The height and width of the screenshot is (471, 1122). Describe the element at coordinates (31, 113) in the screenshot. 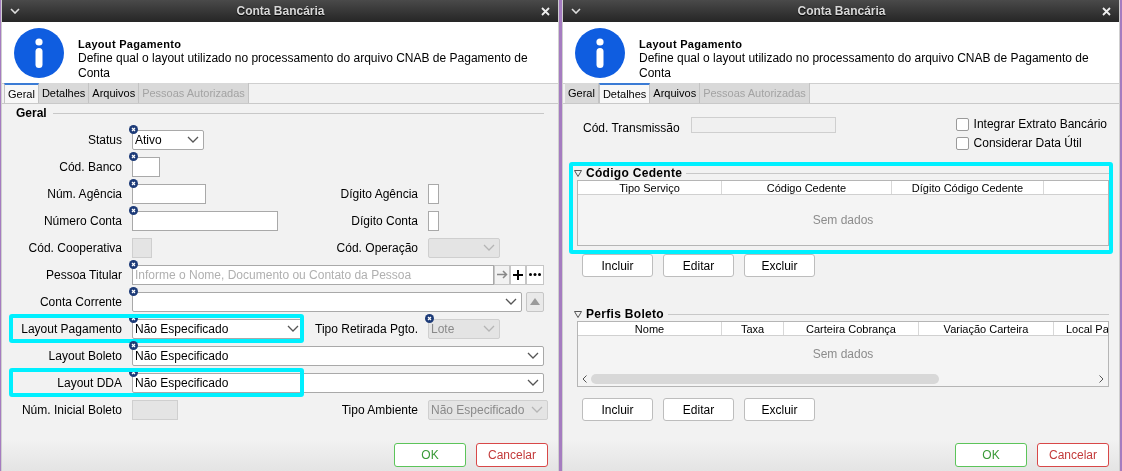

I see `section-title: Geral` at that location.